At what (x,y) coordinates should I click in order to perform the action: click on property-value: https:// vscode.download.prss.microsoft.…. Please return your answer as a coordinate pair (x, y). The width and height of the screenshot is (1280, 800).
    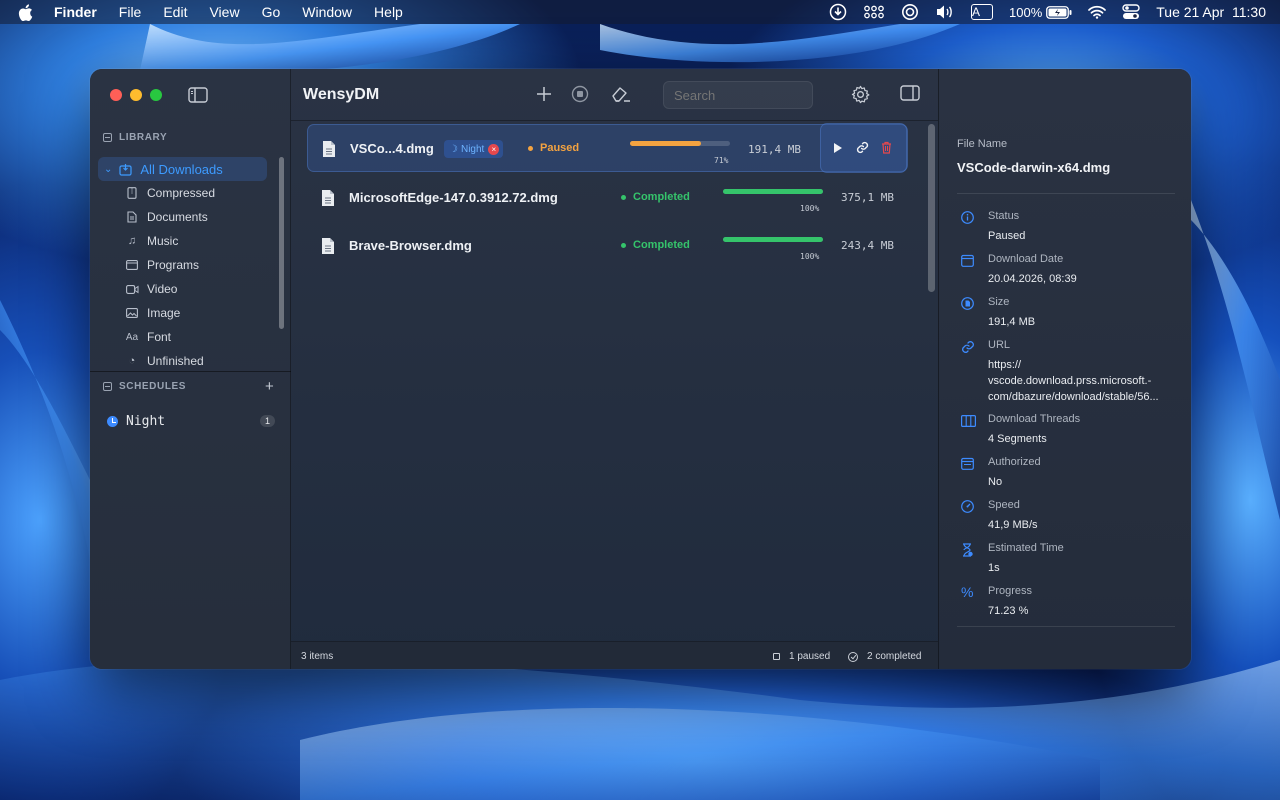
    Looking at the image, I should click on (1083, 381).